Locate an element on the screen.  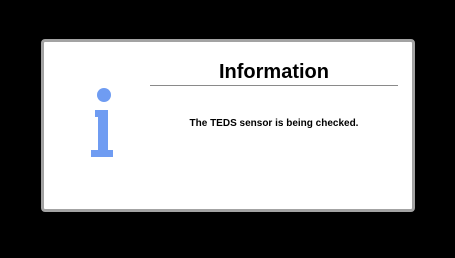
dialog-message: The TEDS sensor is being checked. is located at coordinates (274, 123).